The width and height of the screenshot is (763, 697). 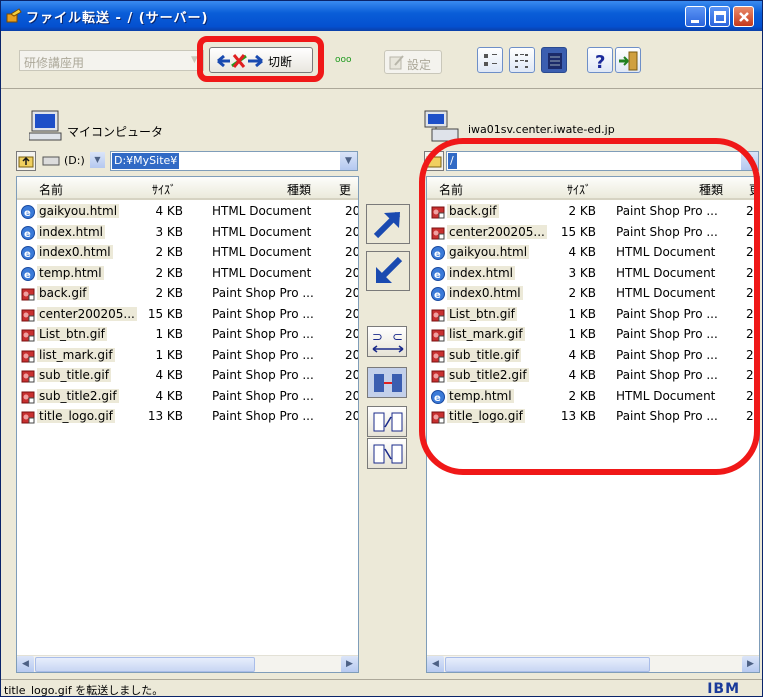 I want to click on remote-horizontal-scrollbar: ◀ ▶, so click(x=593, y=663).